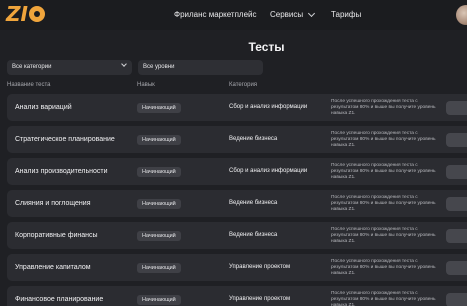  Describe the element at coordinates (266, 47) in the screenshot. I see `page-title: Тесты` at that location.